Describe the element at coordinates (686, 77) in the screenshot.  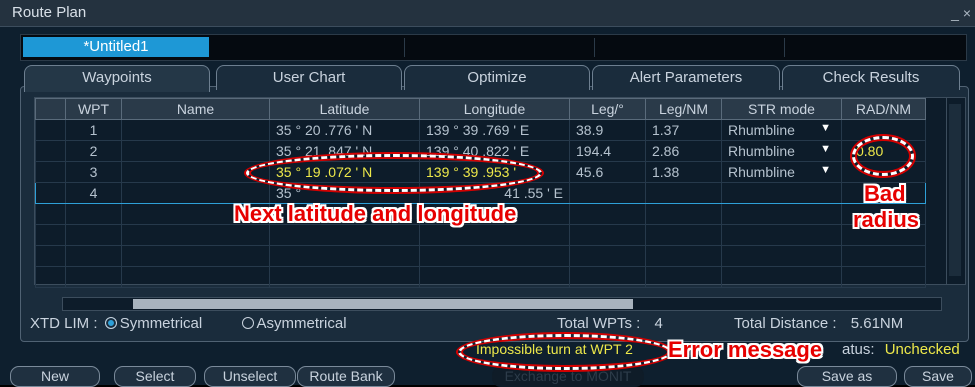
I see `tab-alert-parameters: Alert Parameters` at that location.